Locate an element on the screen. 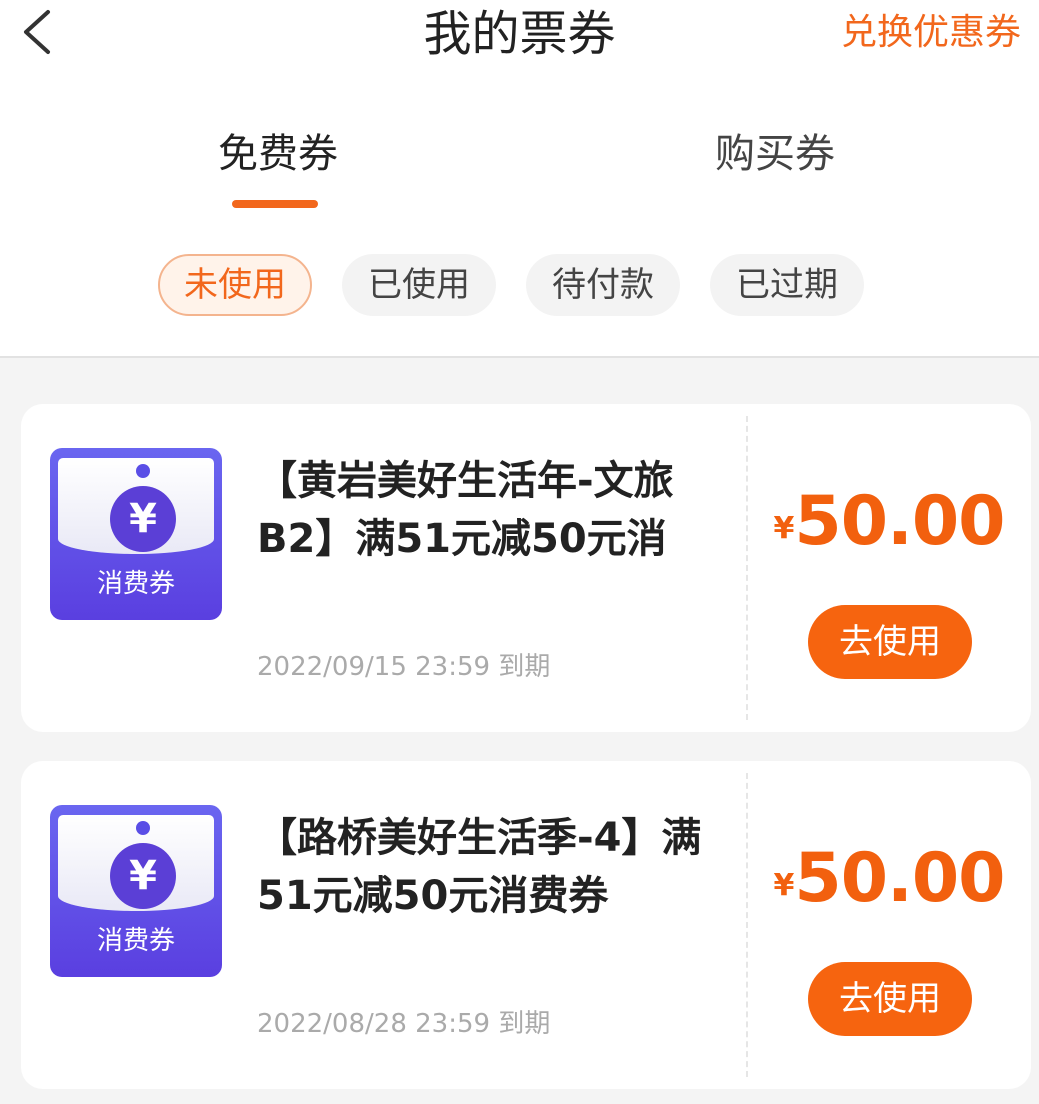  filter-unused: 未使用 is located at coordinates (235, 285).